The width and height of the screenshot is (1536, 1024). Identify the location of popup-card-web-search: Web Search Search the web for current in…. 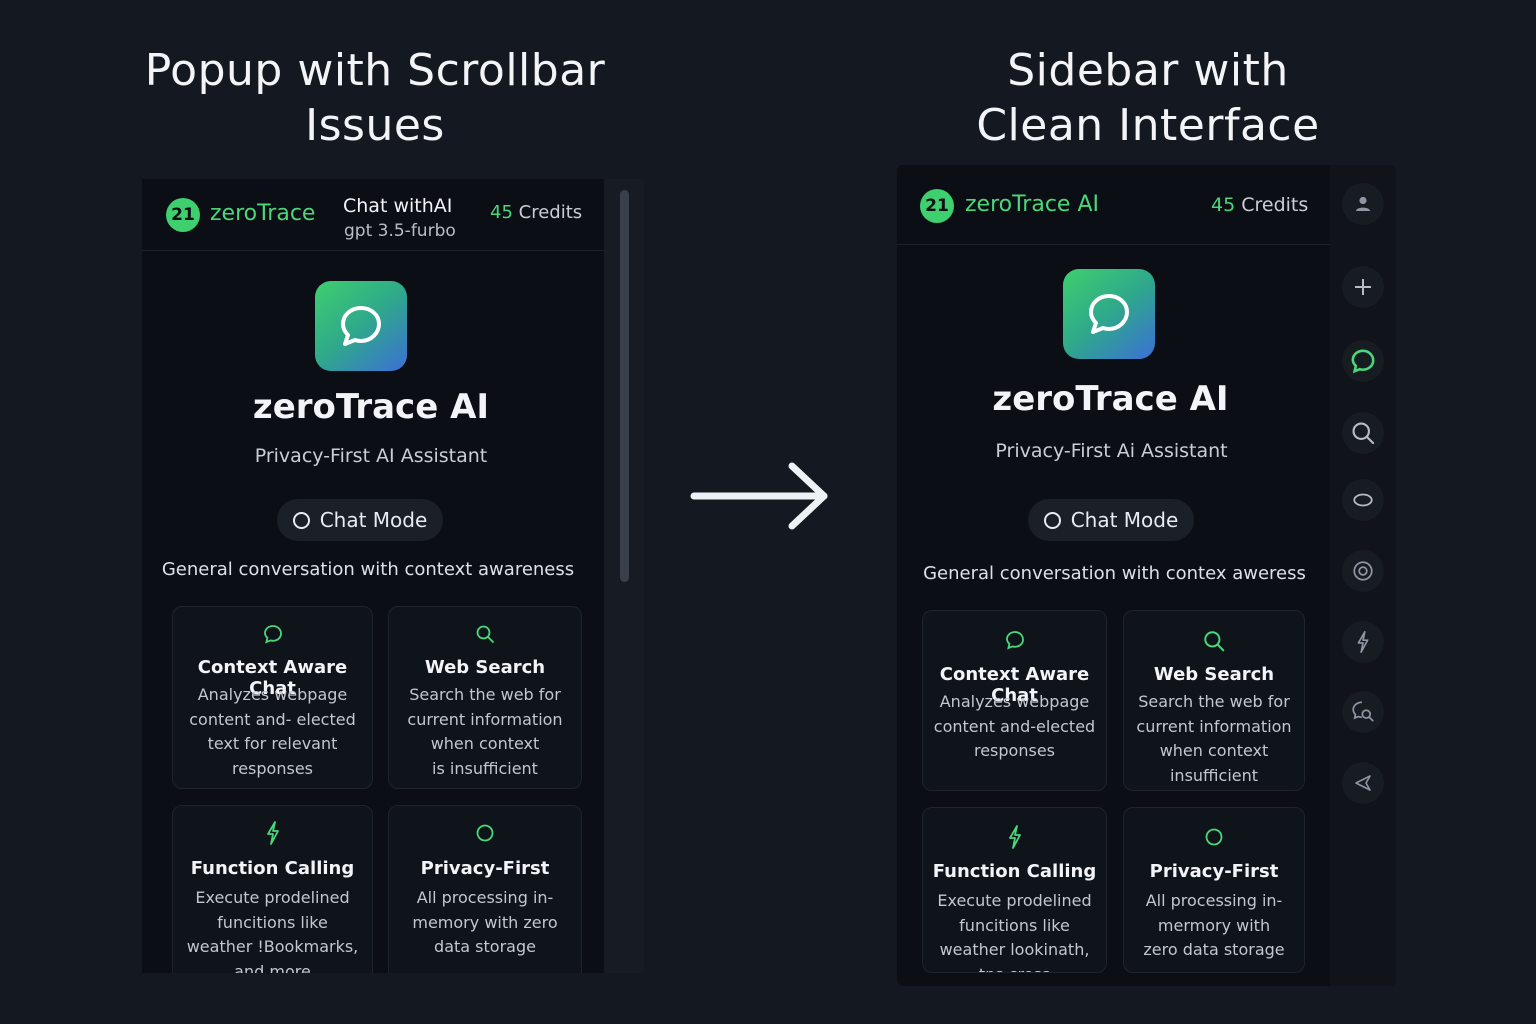
(485, 697).